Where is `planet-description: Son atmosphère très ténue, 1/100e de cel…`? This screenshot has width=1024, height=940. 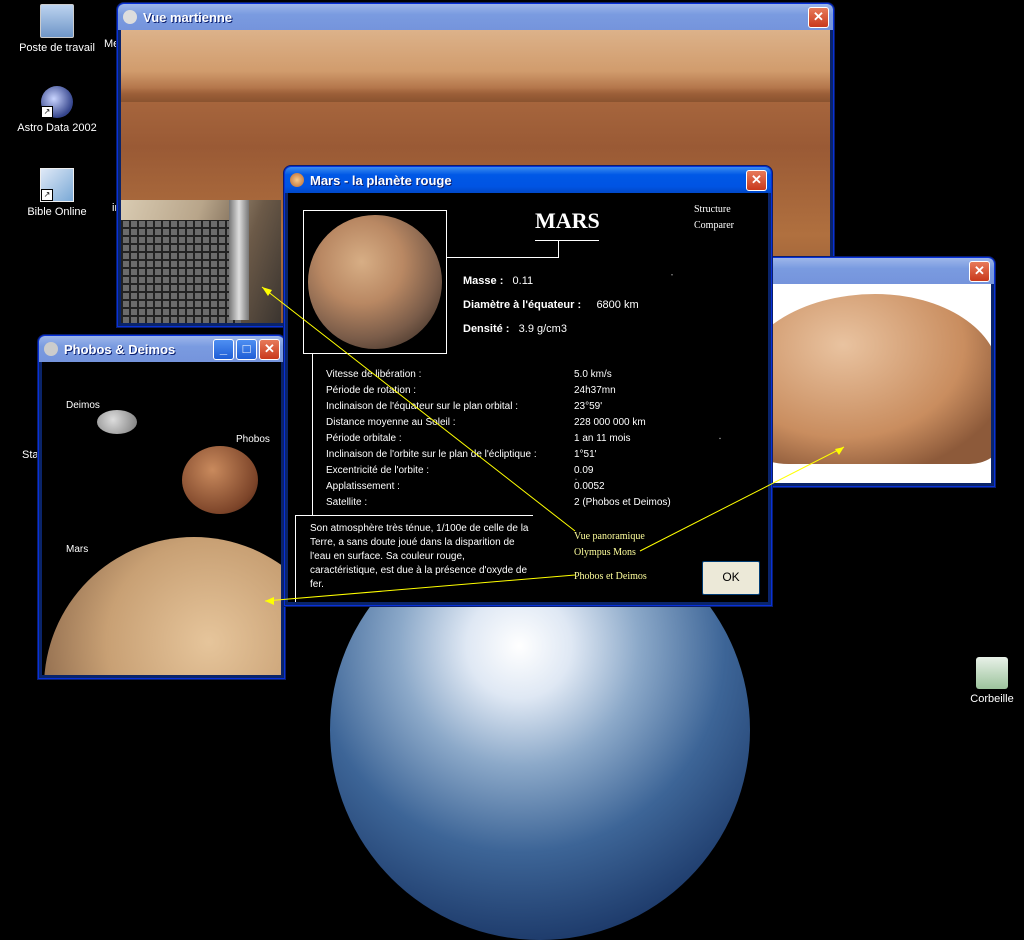 planet-description: Son atmosphère très ténue, 1/100e de cel… is located at coordinates (414, 558).